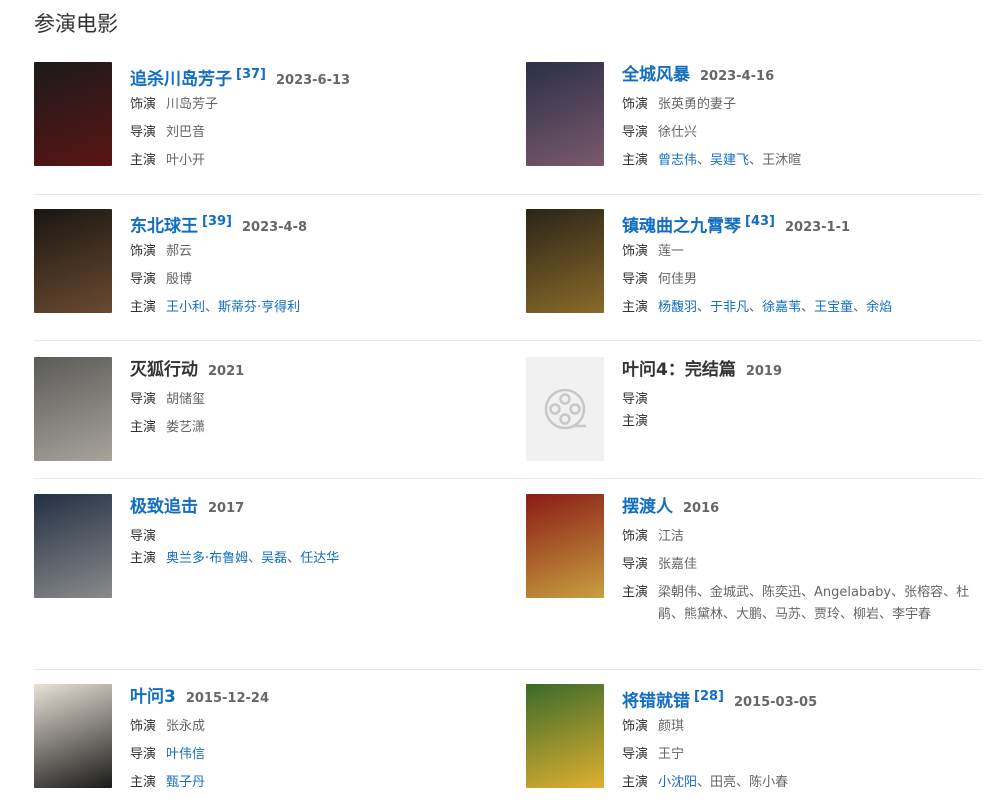 The height and width of the screenshot is (811, 995). Describe the element at coordinates (769, 782) in the screenshot. I see `cast-name: 陈小春` at that location.